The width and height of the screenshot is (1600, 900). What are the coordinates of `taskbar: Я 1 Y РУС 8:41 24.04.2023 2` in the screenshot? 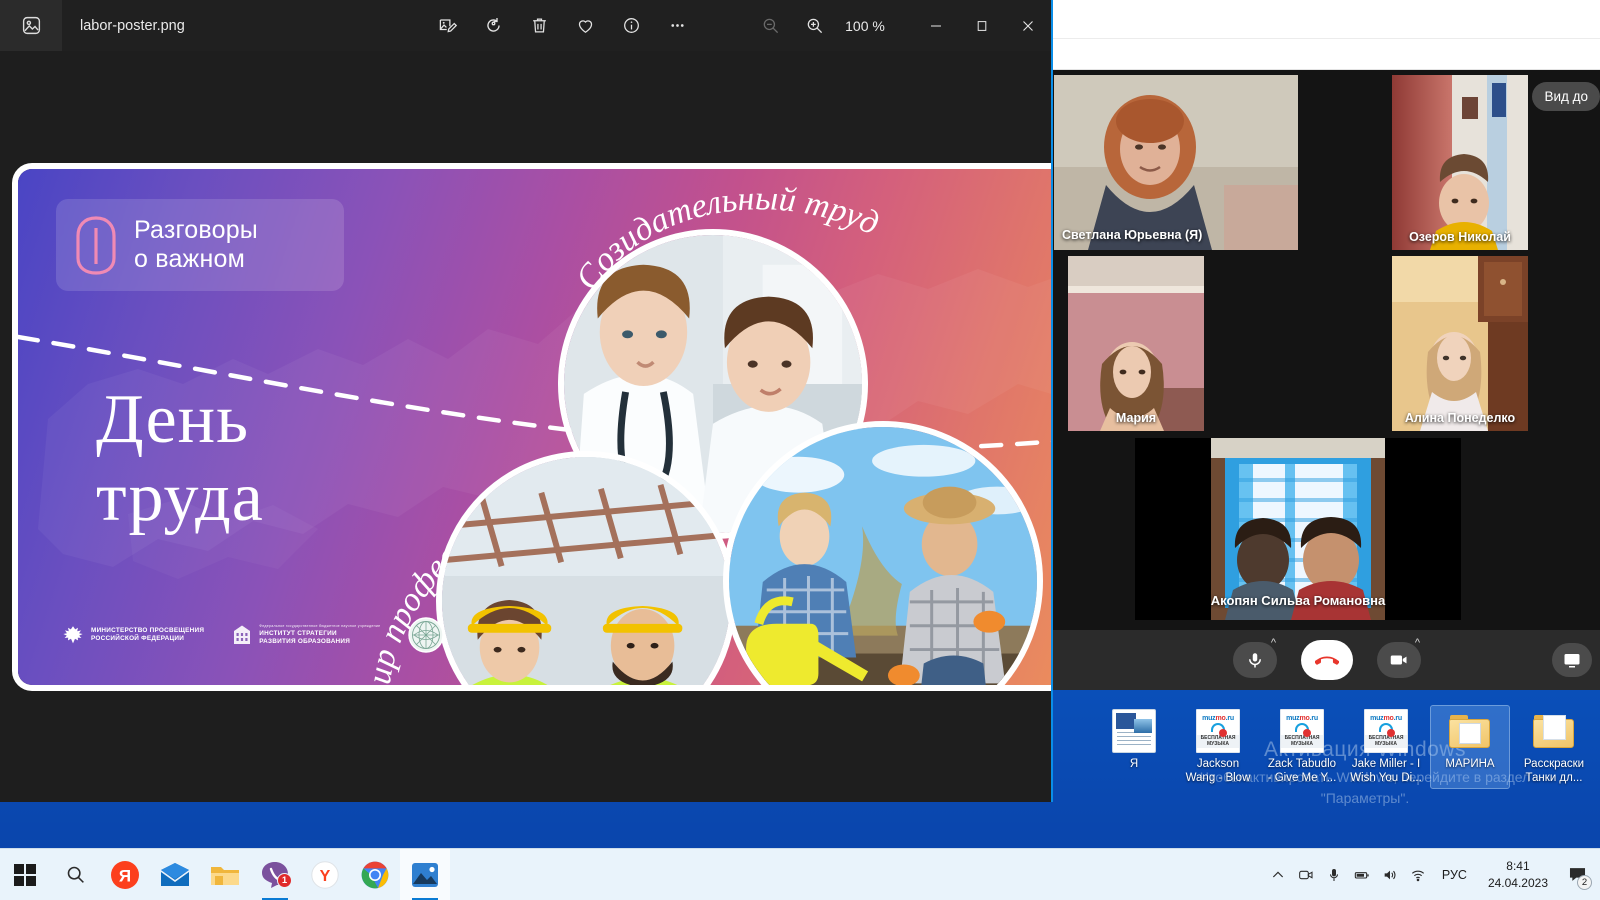 It's located at (800, 874).